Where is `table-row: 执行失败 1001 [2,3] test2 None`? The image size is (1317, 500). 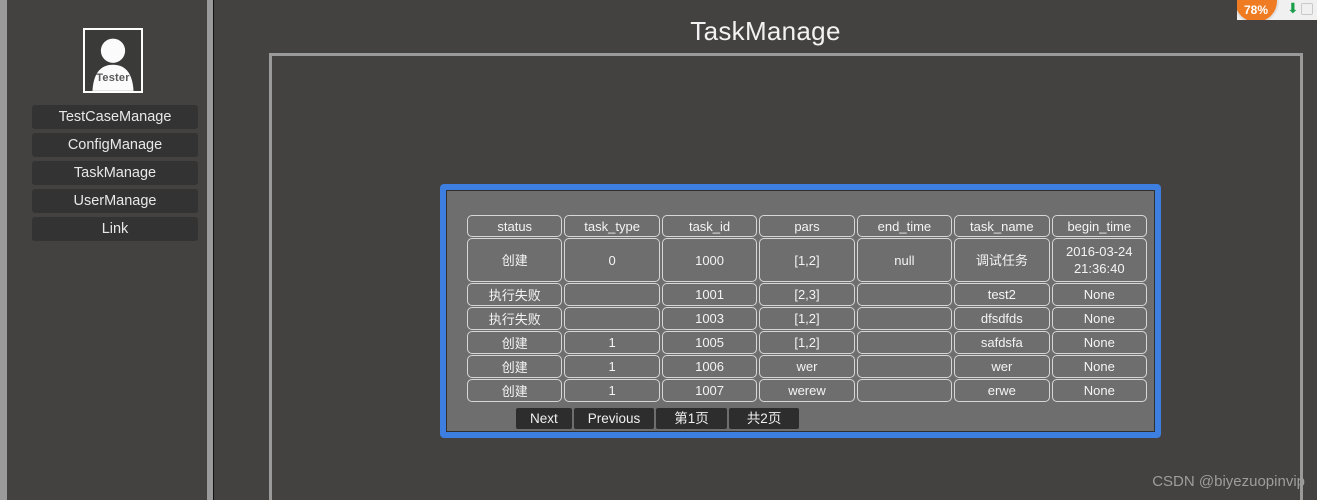
table-row: 执行失败 1001 [2,3] test2 None is located at coordinates (807, 294).